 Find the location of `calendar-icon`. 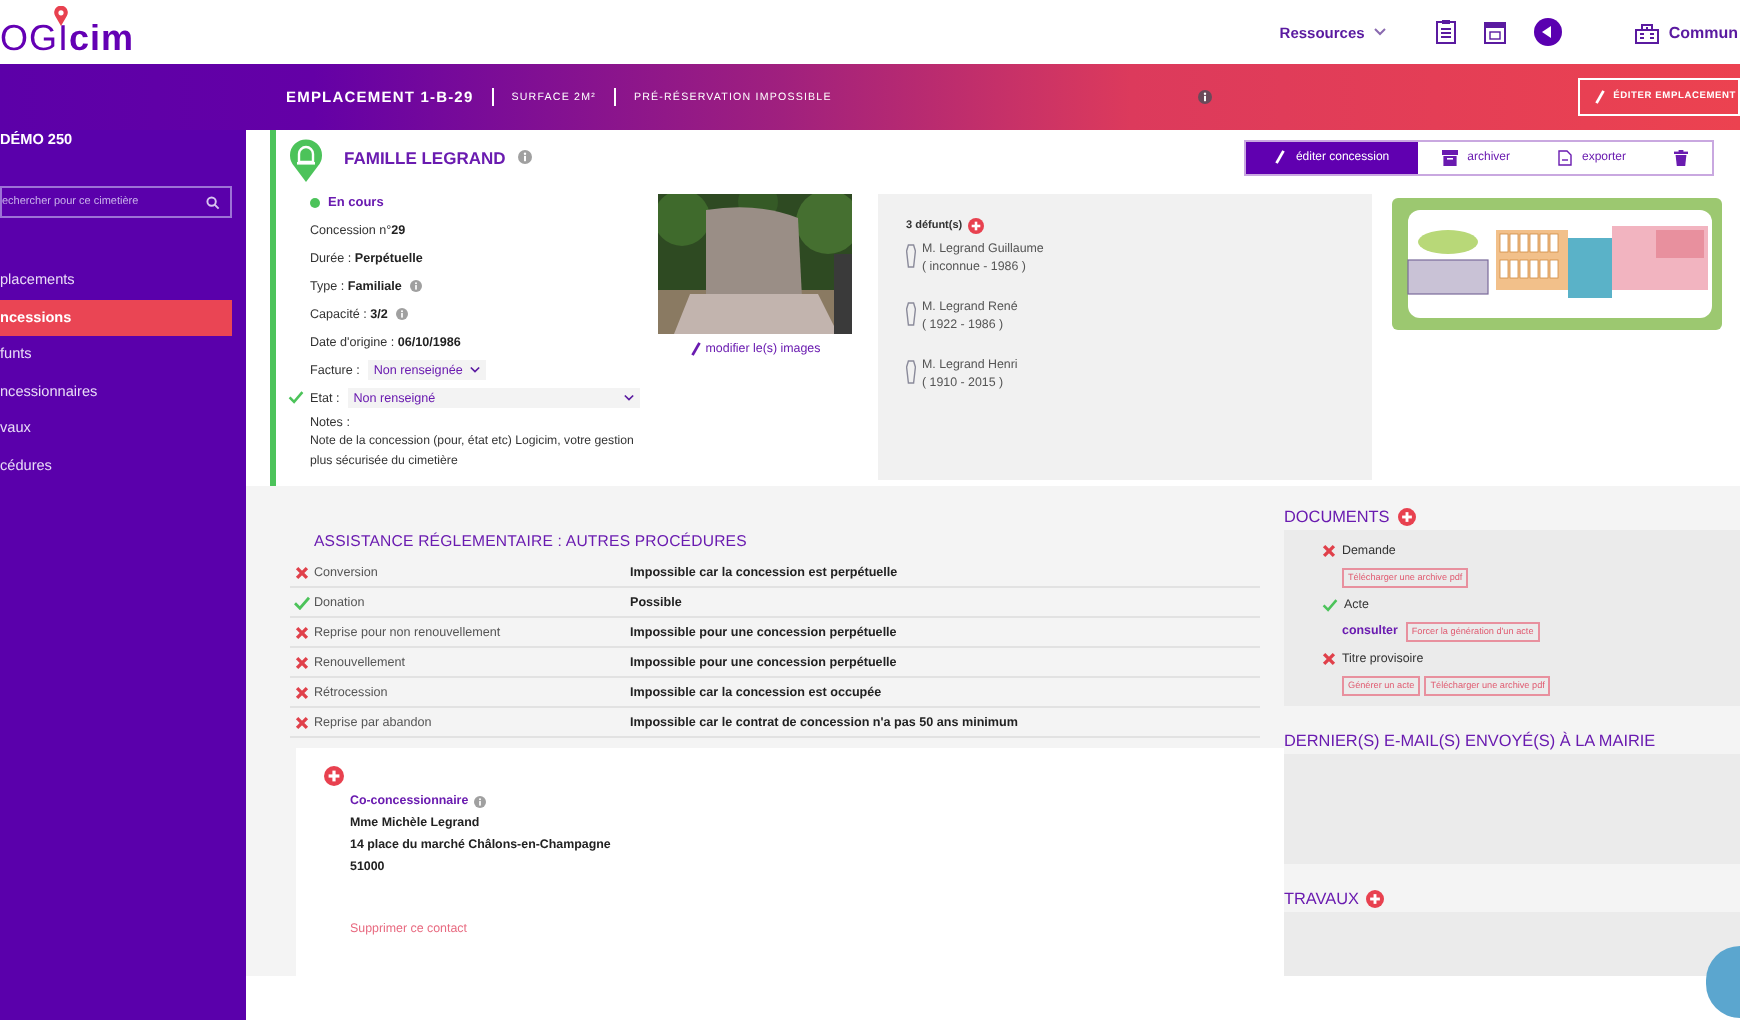

calendar-icon is located at coordinates (1495, 32).